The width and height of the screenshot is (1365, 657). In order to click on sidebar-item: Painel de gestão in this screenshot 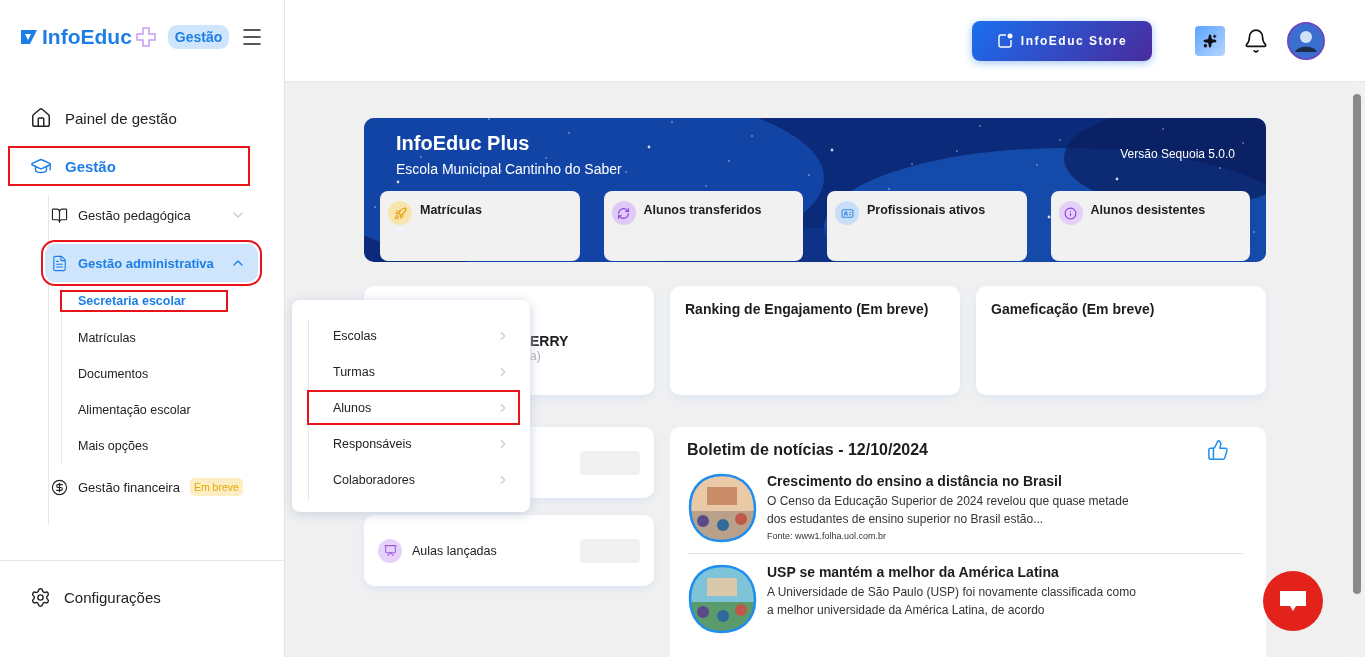, I will do `click(129, 118)`.